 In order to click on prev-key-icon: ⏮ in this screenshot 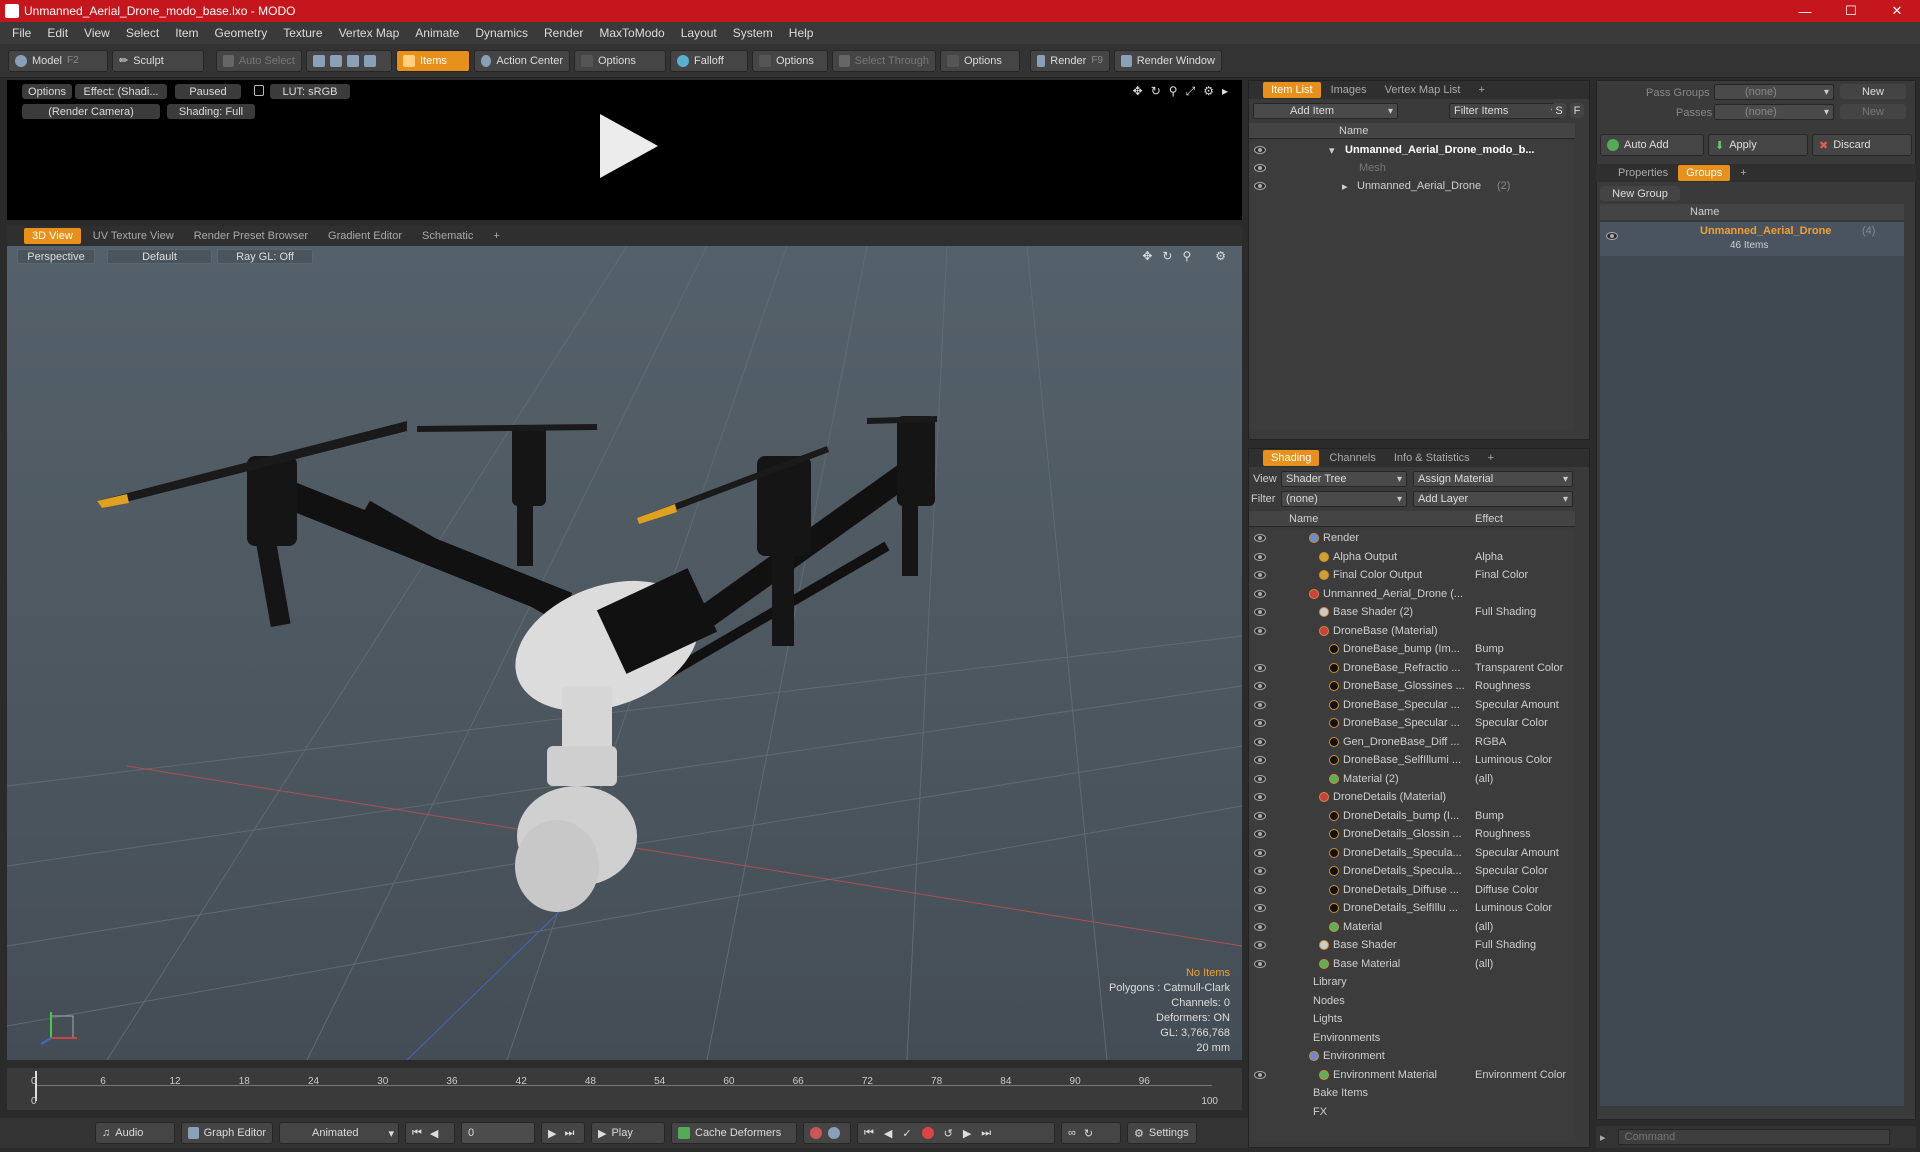, I will do `click(869, 1133)`.